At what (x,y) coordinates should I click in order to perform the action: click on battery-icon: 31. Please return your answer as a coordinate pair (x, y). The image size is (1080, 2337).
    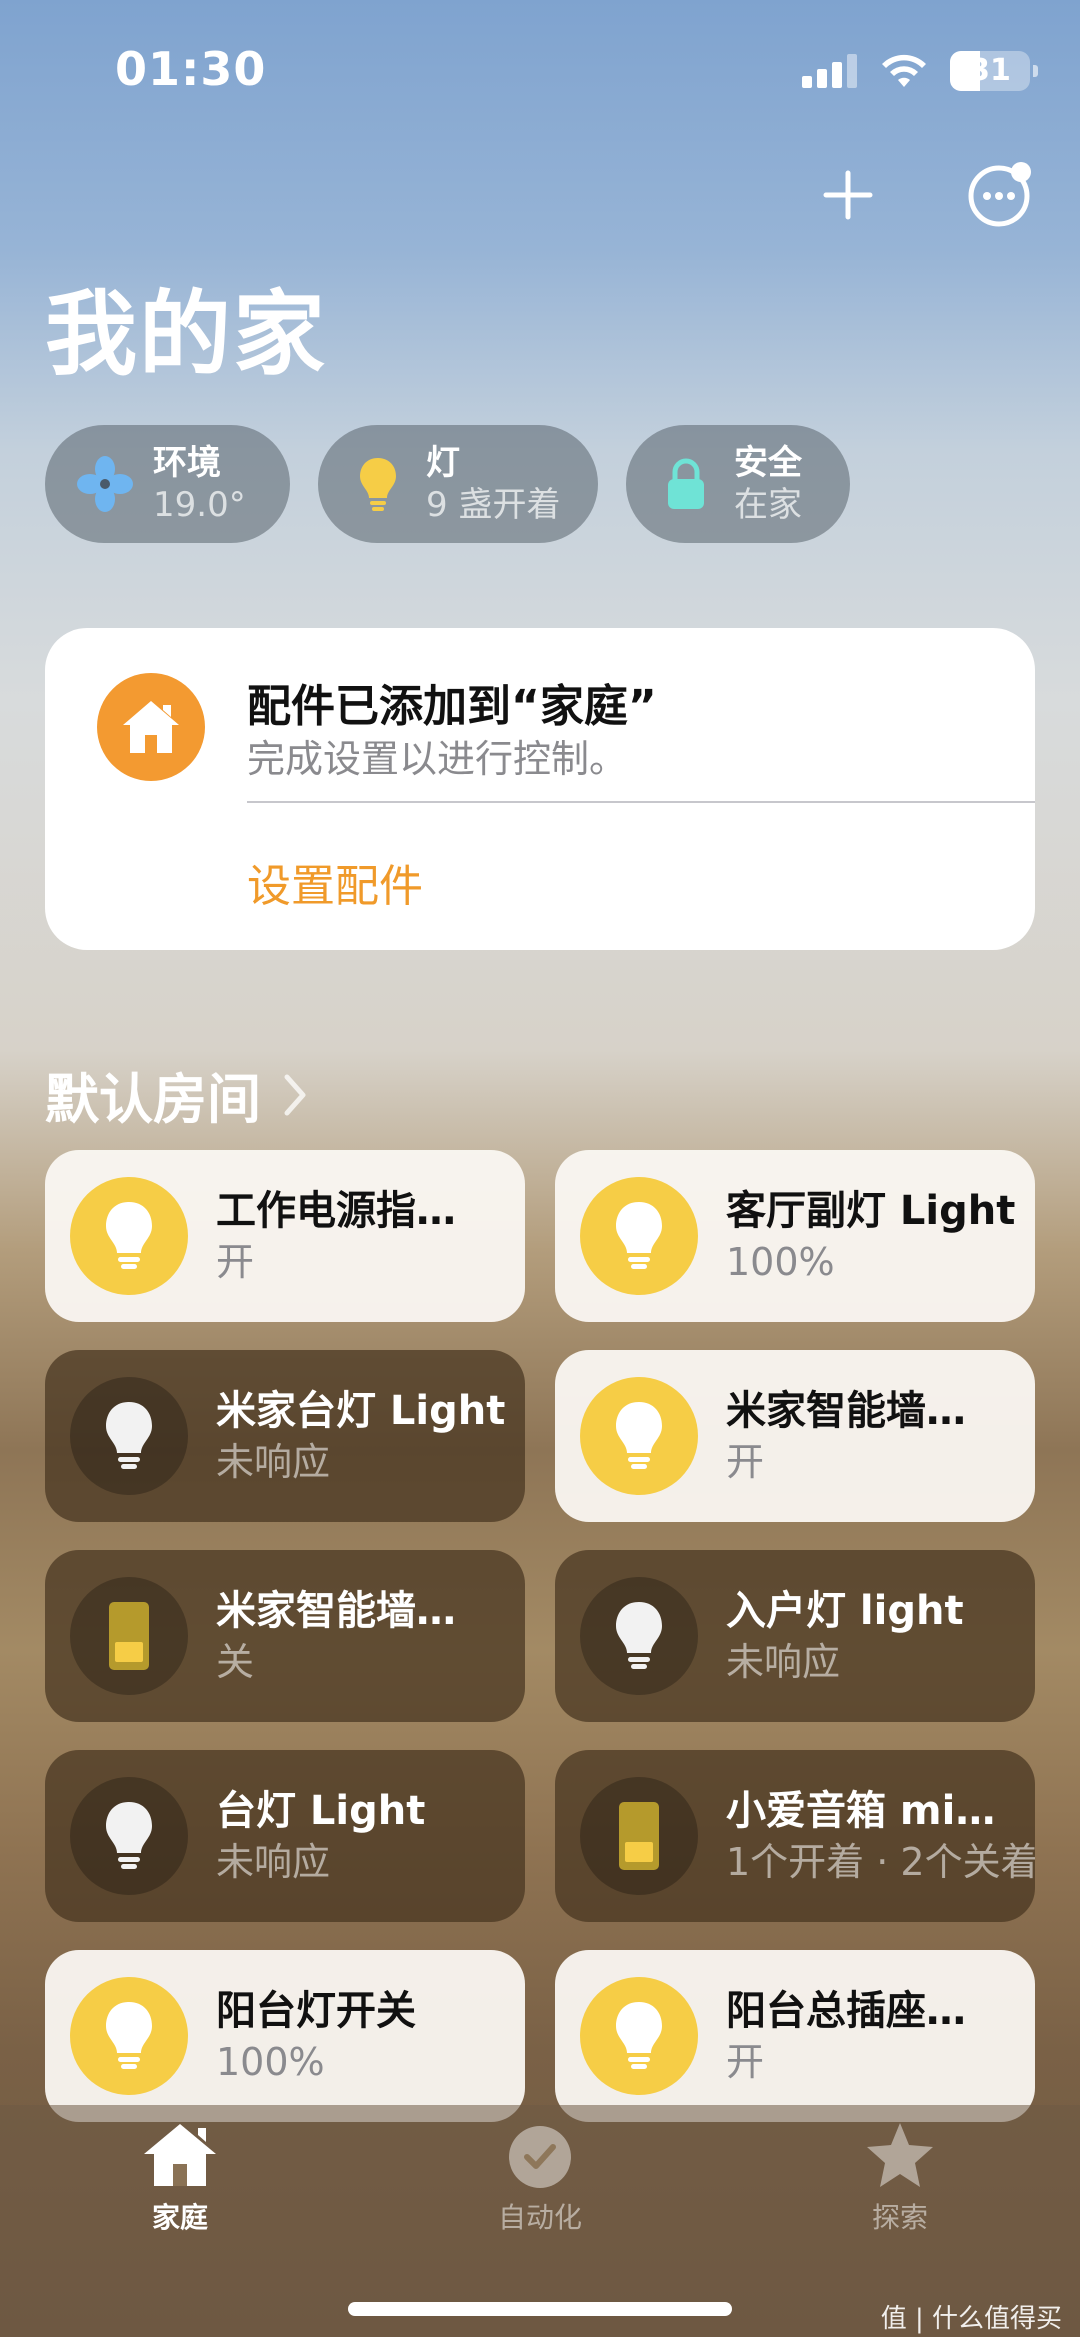
    Looking at the image, I should click on (994, 71).